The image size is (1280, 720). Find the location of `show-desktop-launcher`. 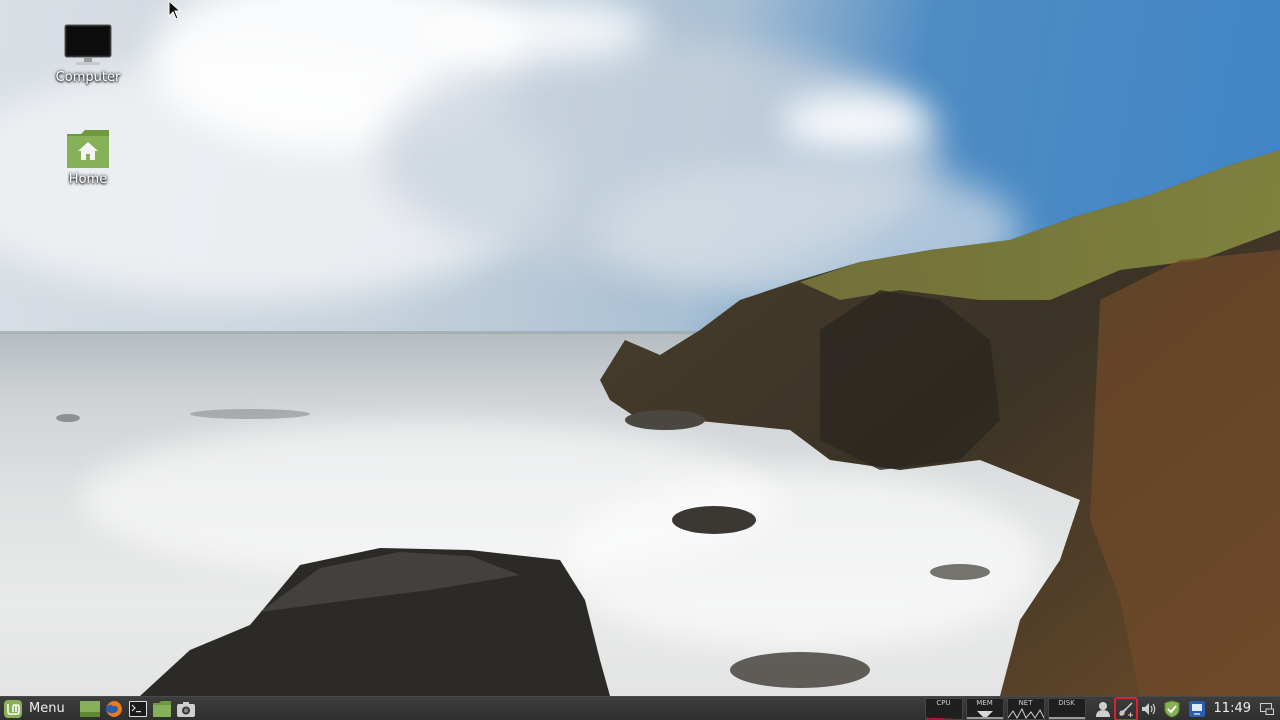

show-desktop-launcher is located at coordinates (90, 709).